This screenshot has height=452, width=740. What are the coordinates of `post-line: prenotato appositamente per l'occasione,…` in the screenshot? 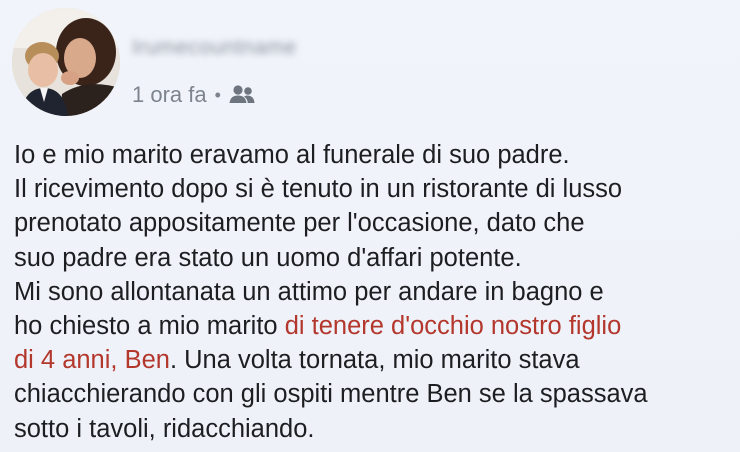 It's located at (299, 223).